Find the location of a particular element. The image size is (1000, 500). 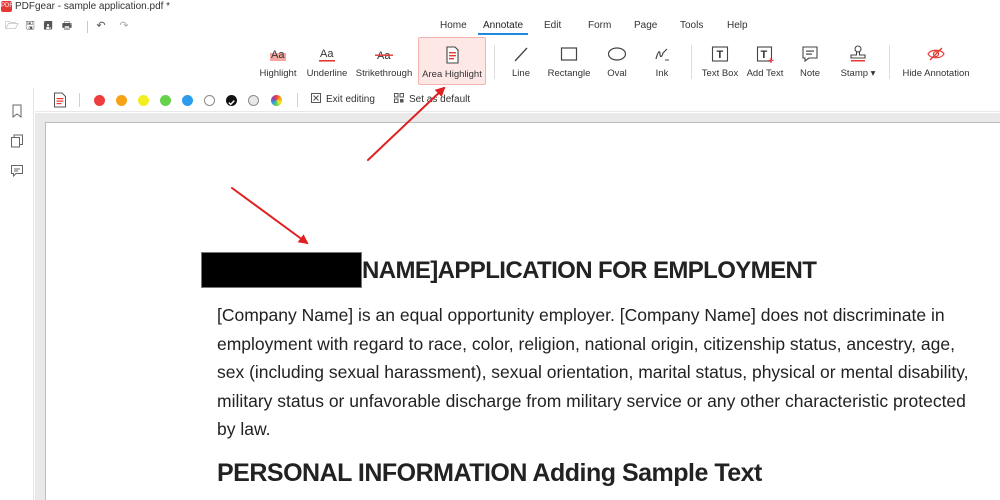

comments-icon is located at coordinates (17, 171).